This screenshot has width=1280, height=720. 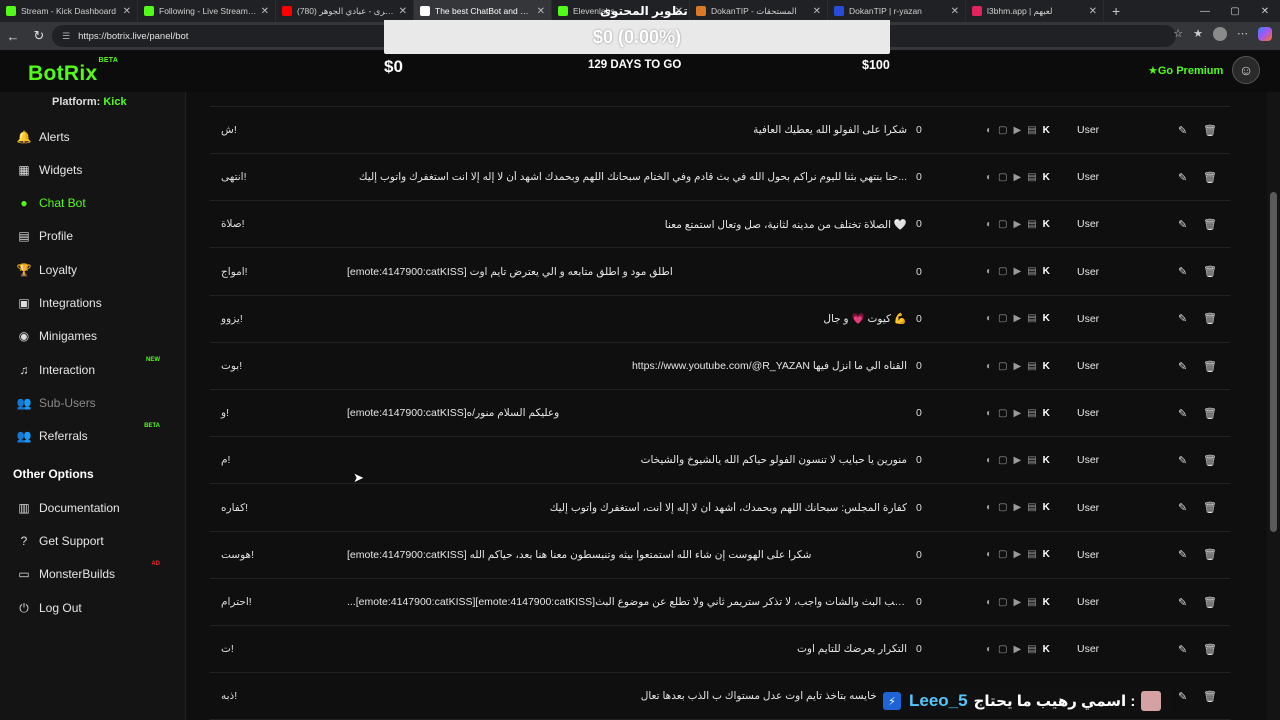 I want to click on back-icon: ←, so click(x=13, y=36).